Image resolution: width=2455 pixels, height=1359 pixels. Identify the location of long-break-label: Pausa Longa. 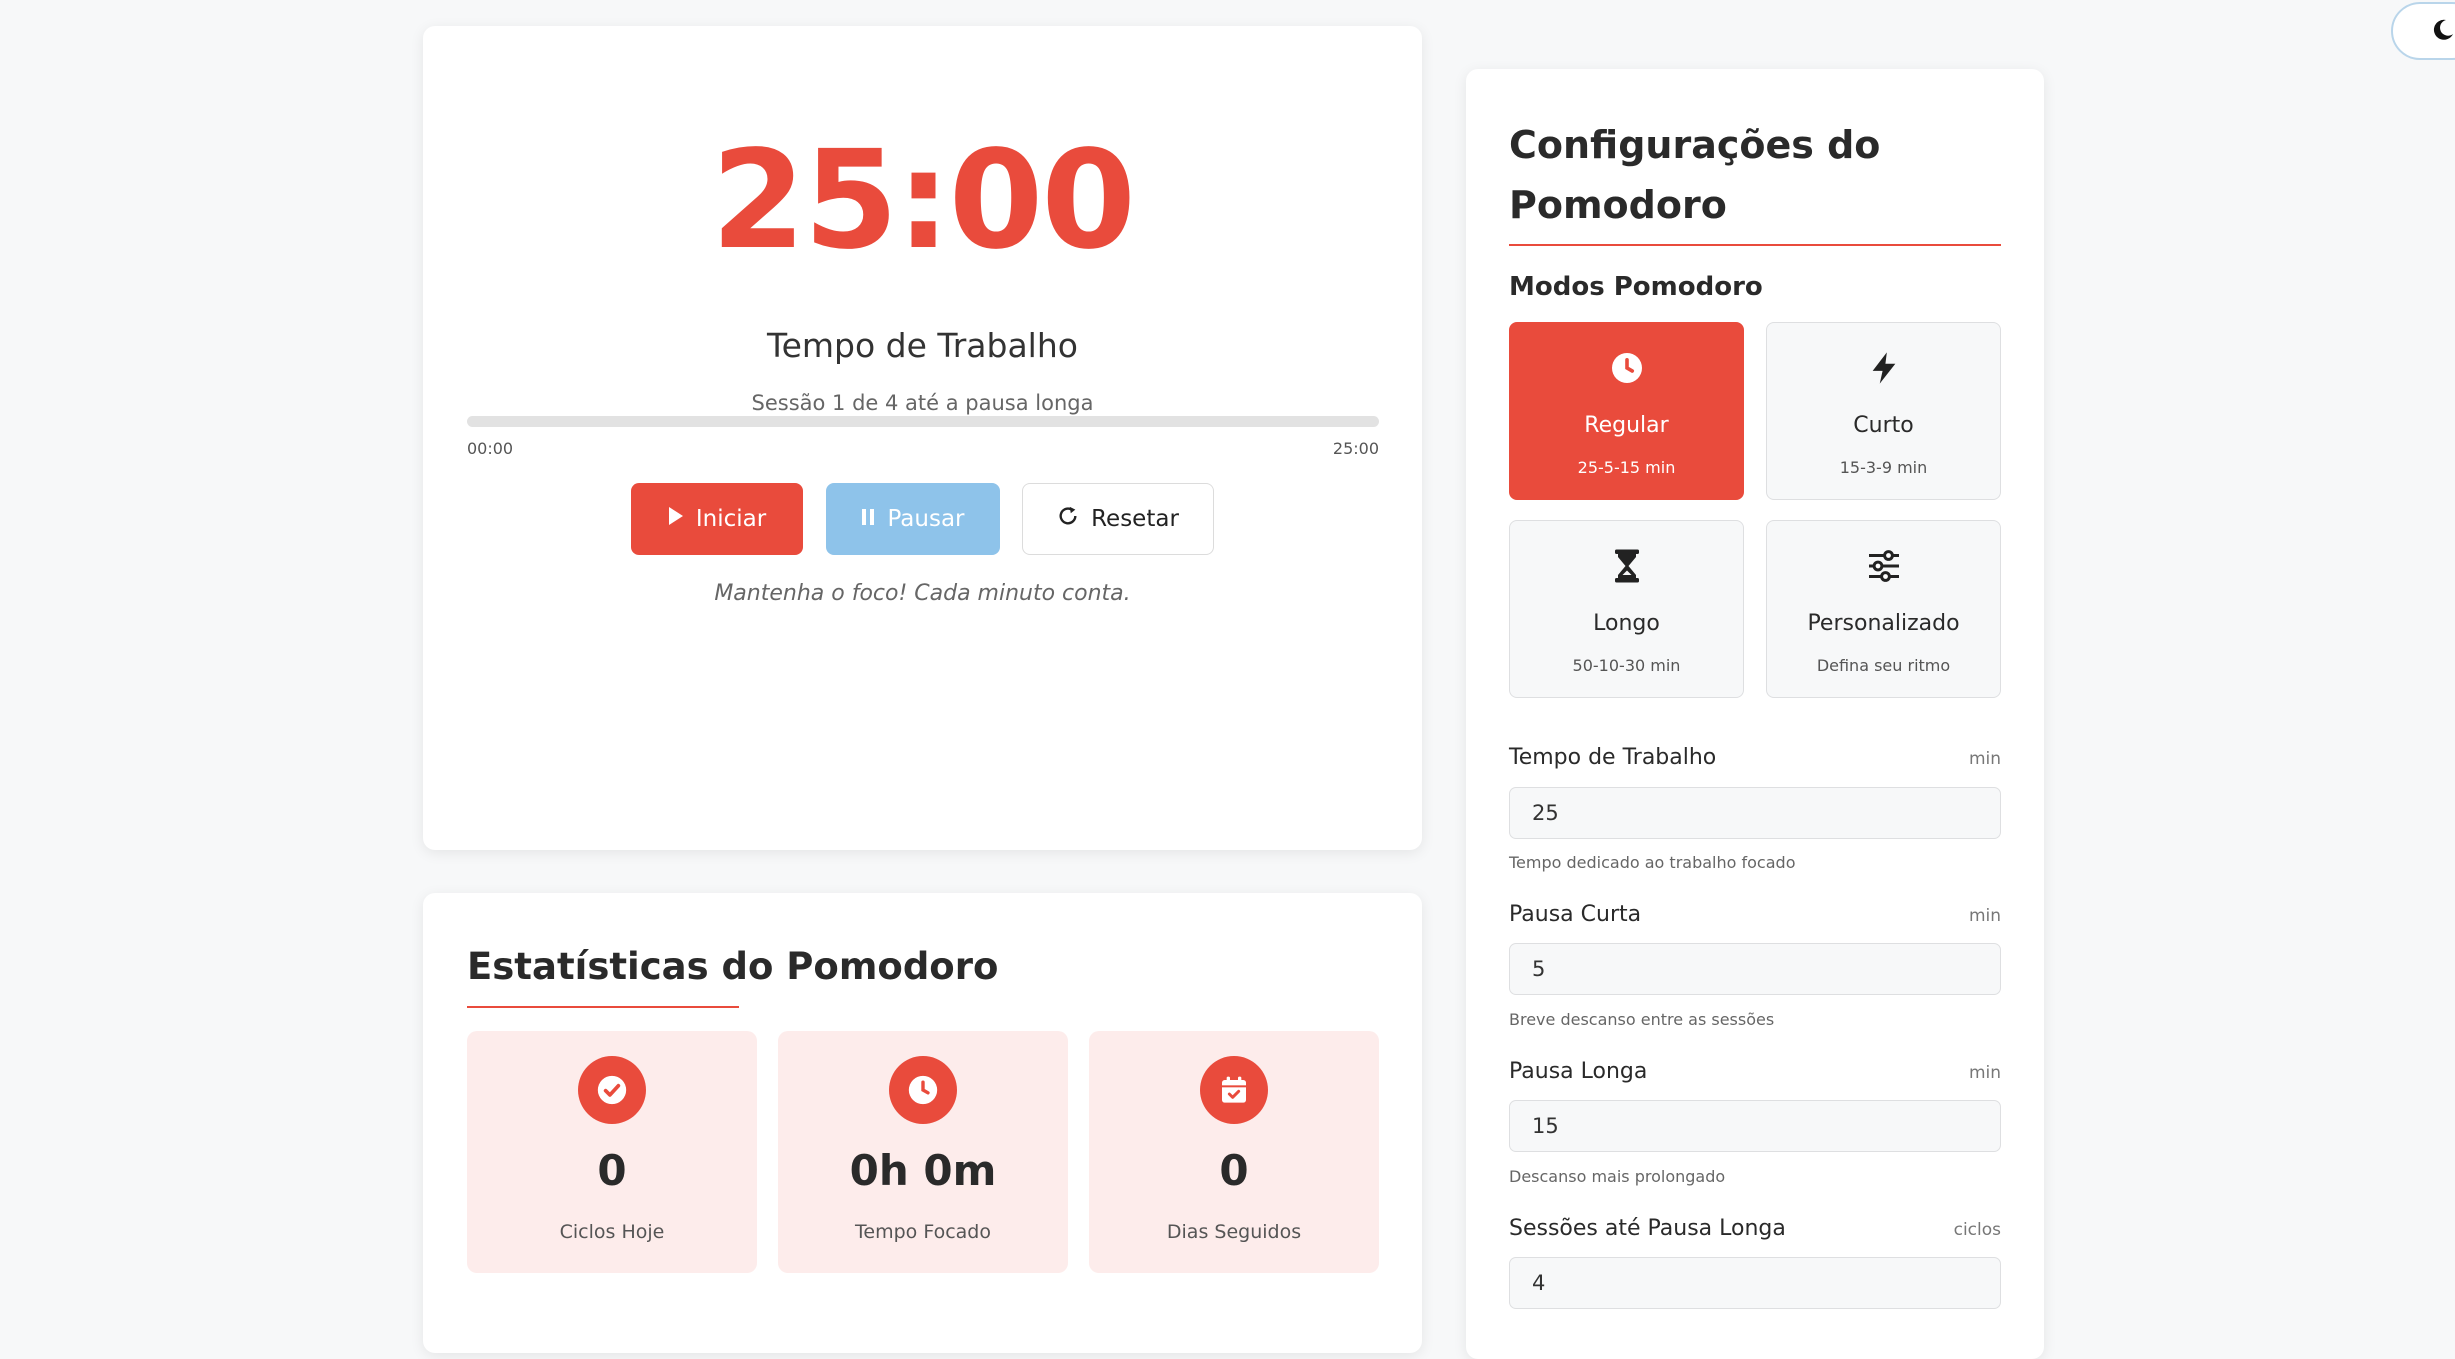
(1578, 1071).